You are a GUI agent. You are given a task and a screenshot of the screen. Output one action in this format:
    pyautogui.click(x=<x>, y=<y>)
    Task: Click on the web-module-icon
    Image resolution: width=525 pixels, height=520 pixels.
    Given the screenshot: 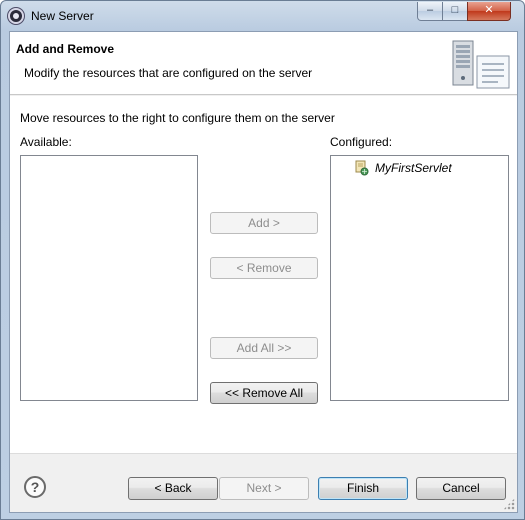 What is the action you would take?
    pyautogui.click(x=362, y=168)
    